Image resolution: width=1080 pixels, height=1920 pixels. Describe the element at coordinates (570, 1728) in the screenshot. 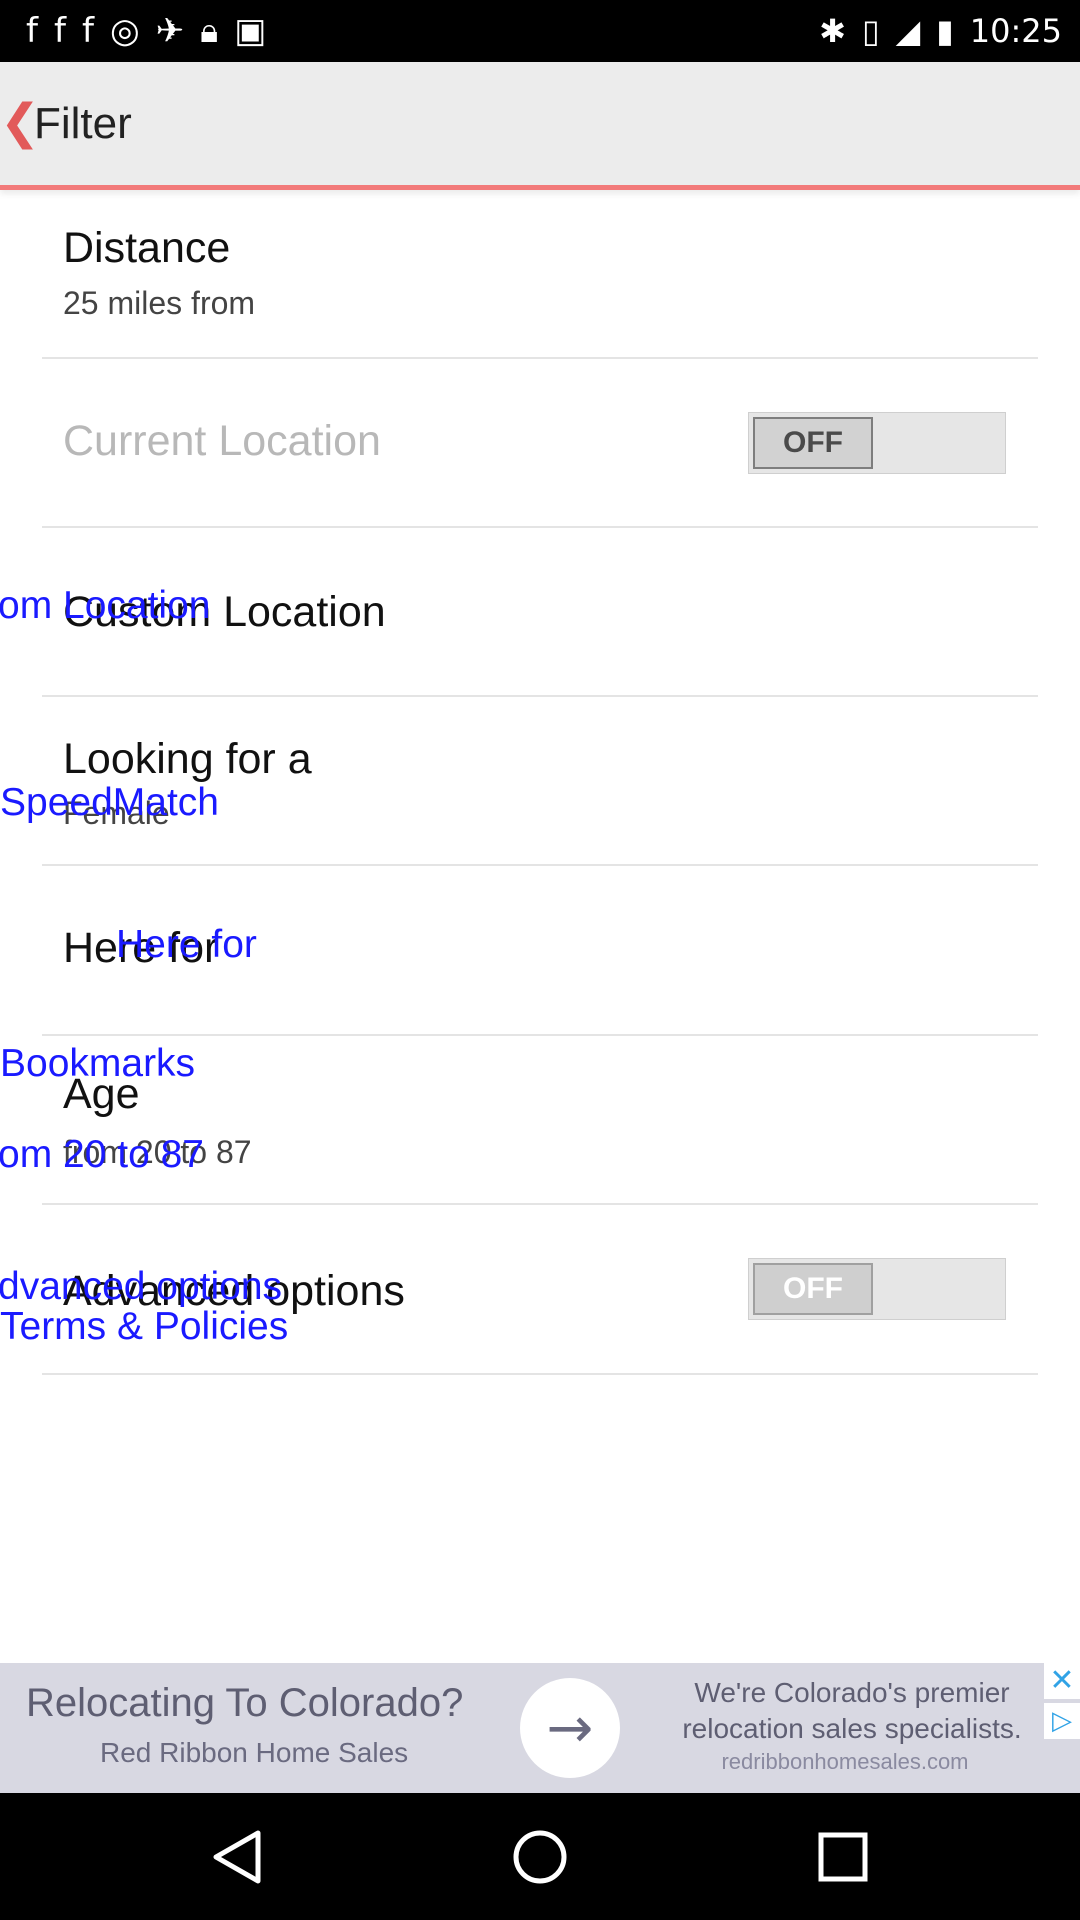

I see `arrow-right-icon: →` at that location.